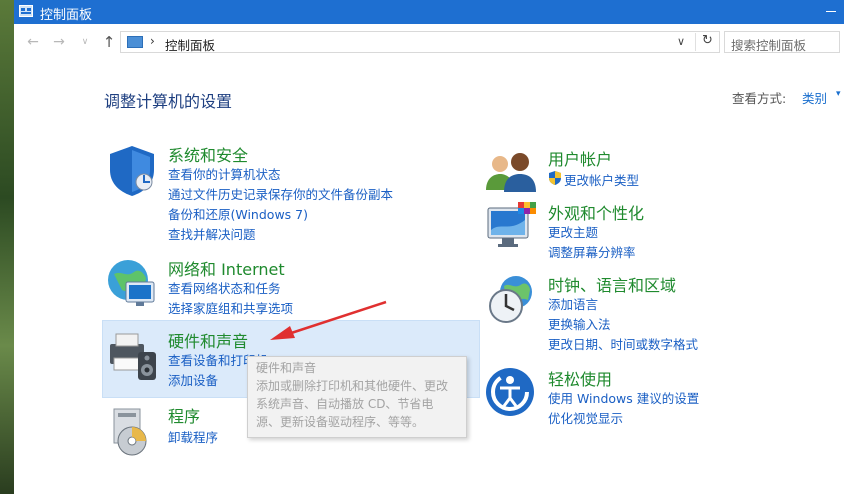 This screenshot has width=844, height=494. What do you see at coordinates (580, 378) in the screenshot?
I see `category-title-ease-of-access: 轻松使用` at bounding box center [580, 378].